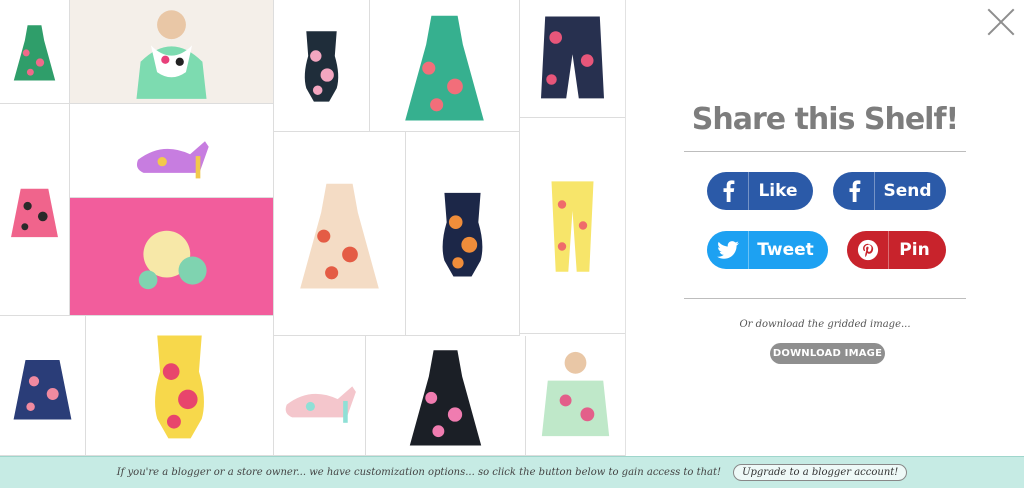 The height and width of the screenshot is (488, 1024). I want to click on facebook-send-button: Send, so click(889, 191).